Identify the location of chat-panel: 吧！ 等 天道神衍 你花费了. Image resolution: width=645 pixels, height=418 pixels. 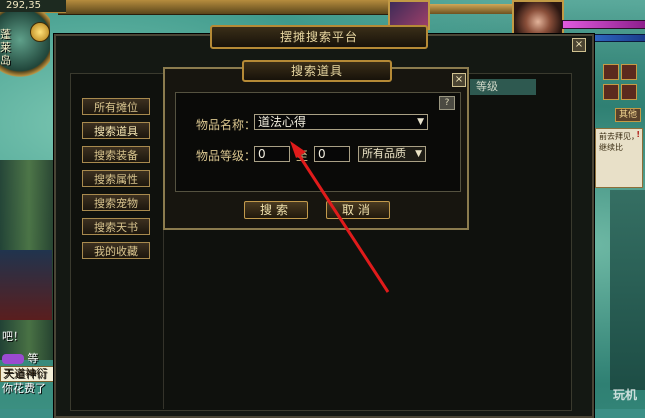
(30, 369).